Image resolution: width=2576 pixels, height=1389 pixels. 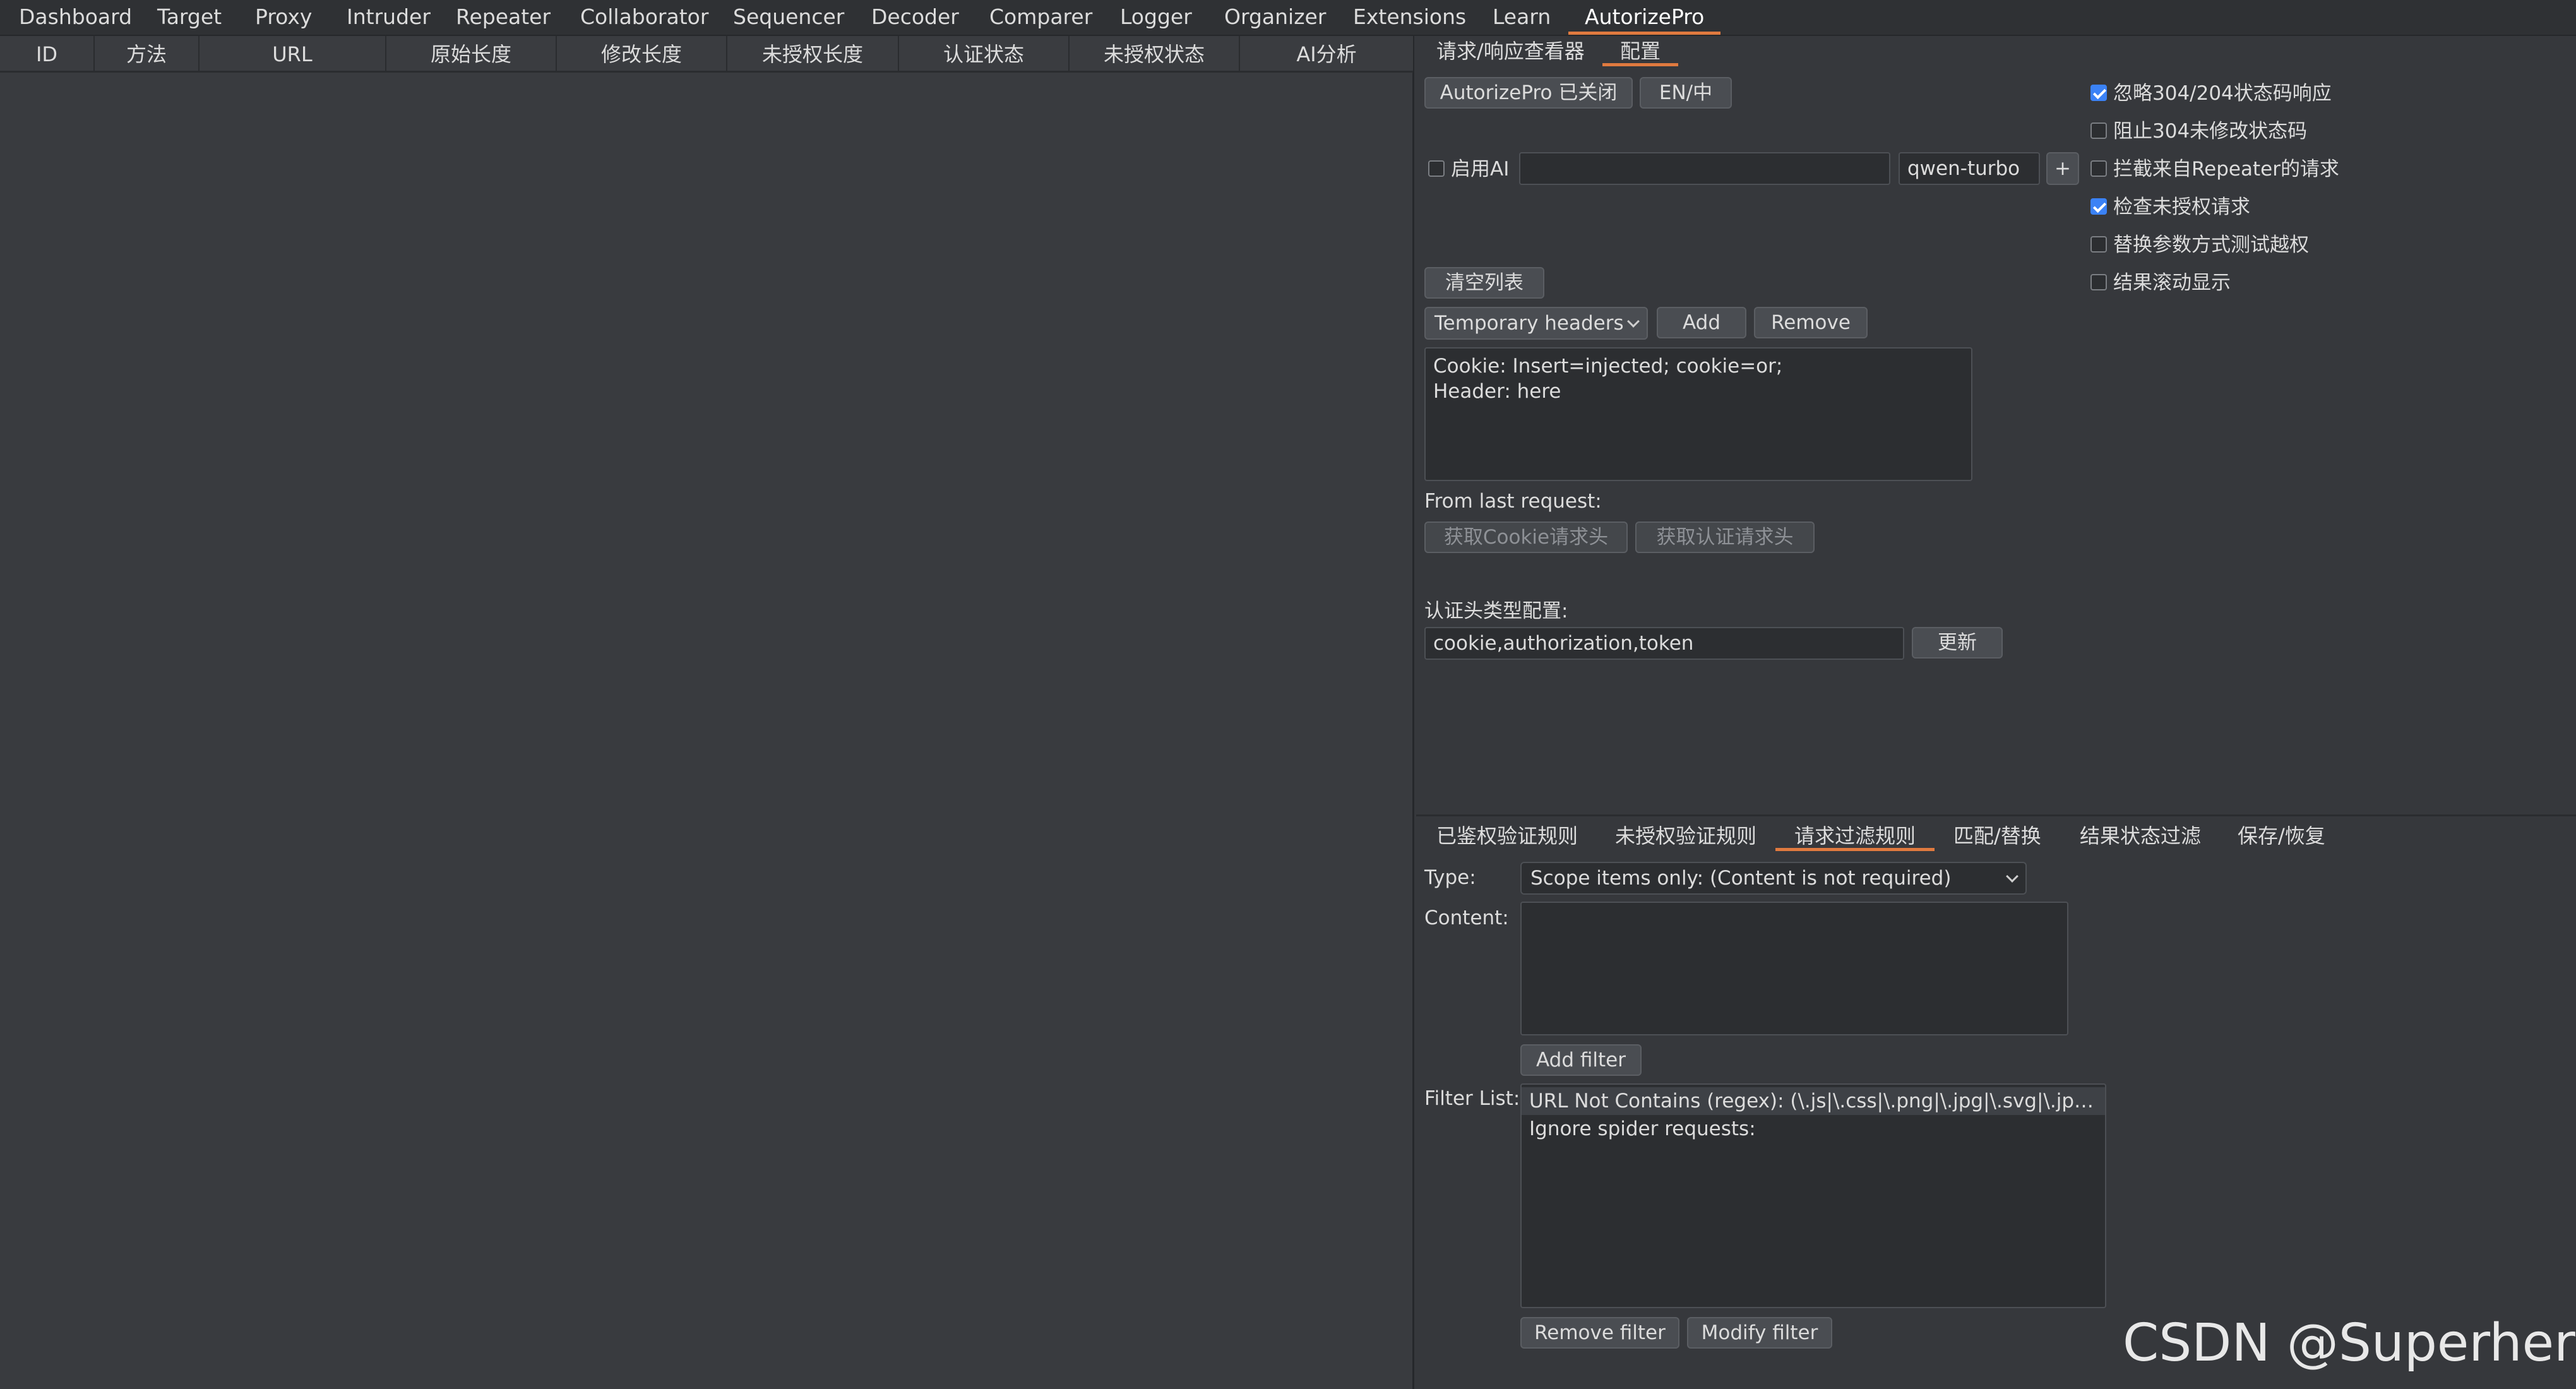 I want to click on tab-repeater: Repeater, so click(x=503, y=17).